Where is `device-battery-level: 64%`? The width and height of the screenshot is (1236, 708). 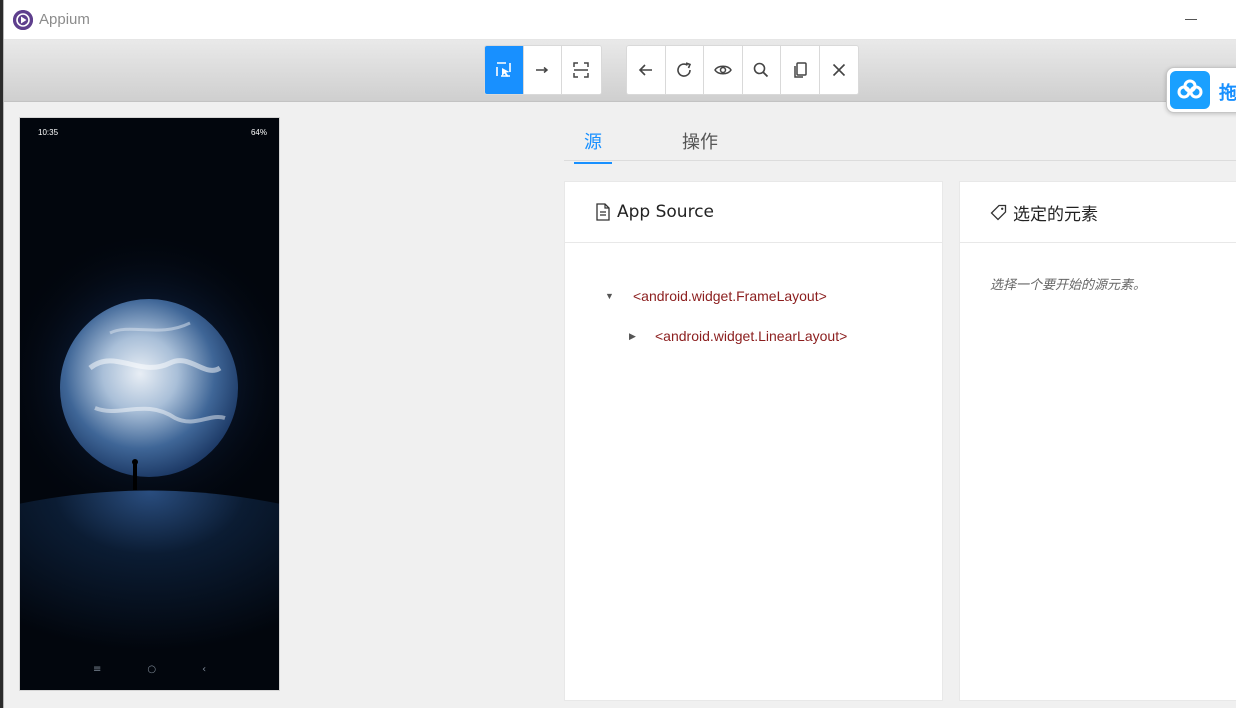
device-battery-level: 64% is located at coordinates (258, 132).